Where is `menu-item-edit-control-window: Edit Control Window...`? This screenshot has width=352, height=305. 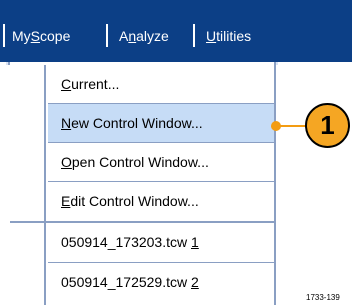 menu-item-edit-control-window: Edit Control Window... is located at coordinates (161, 201).